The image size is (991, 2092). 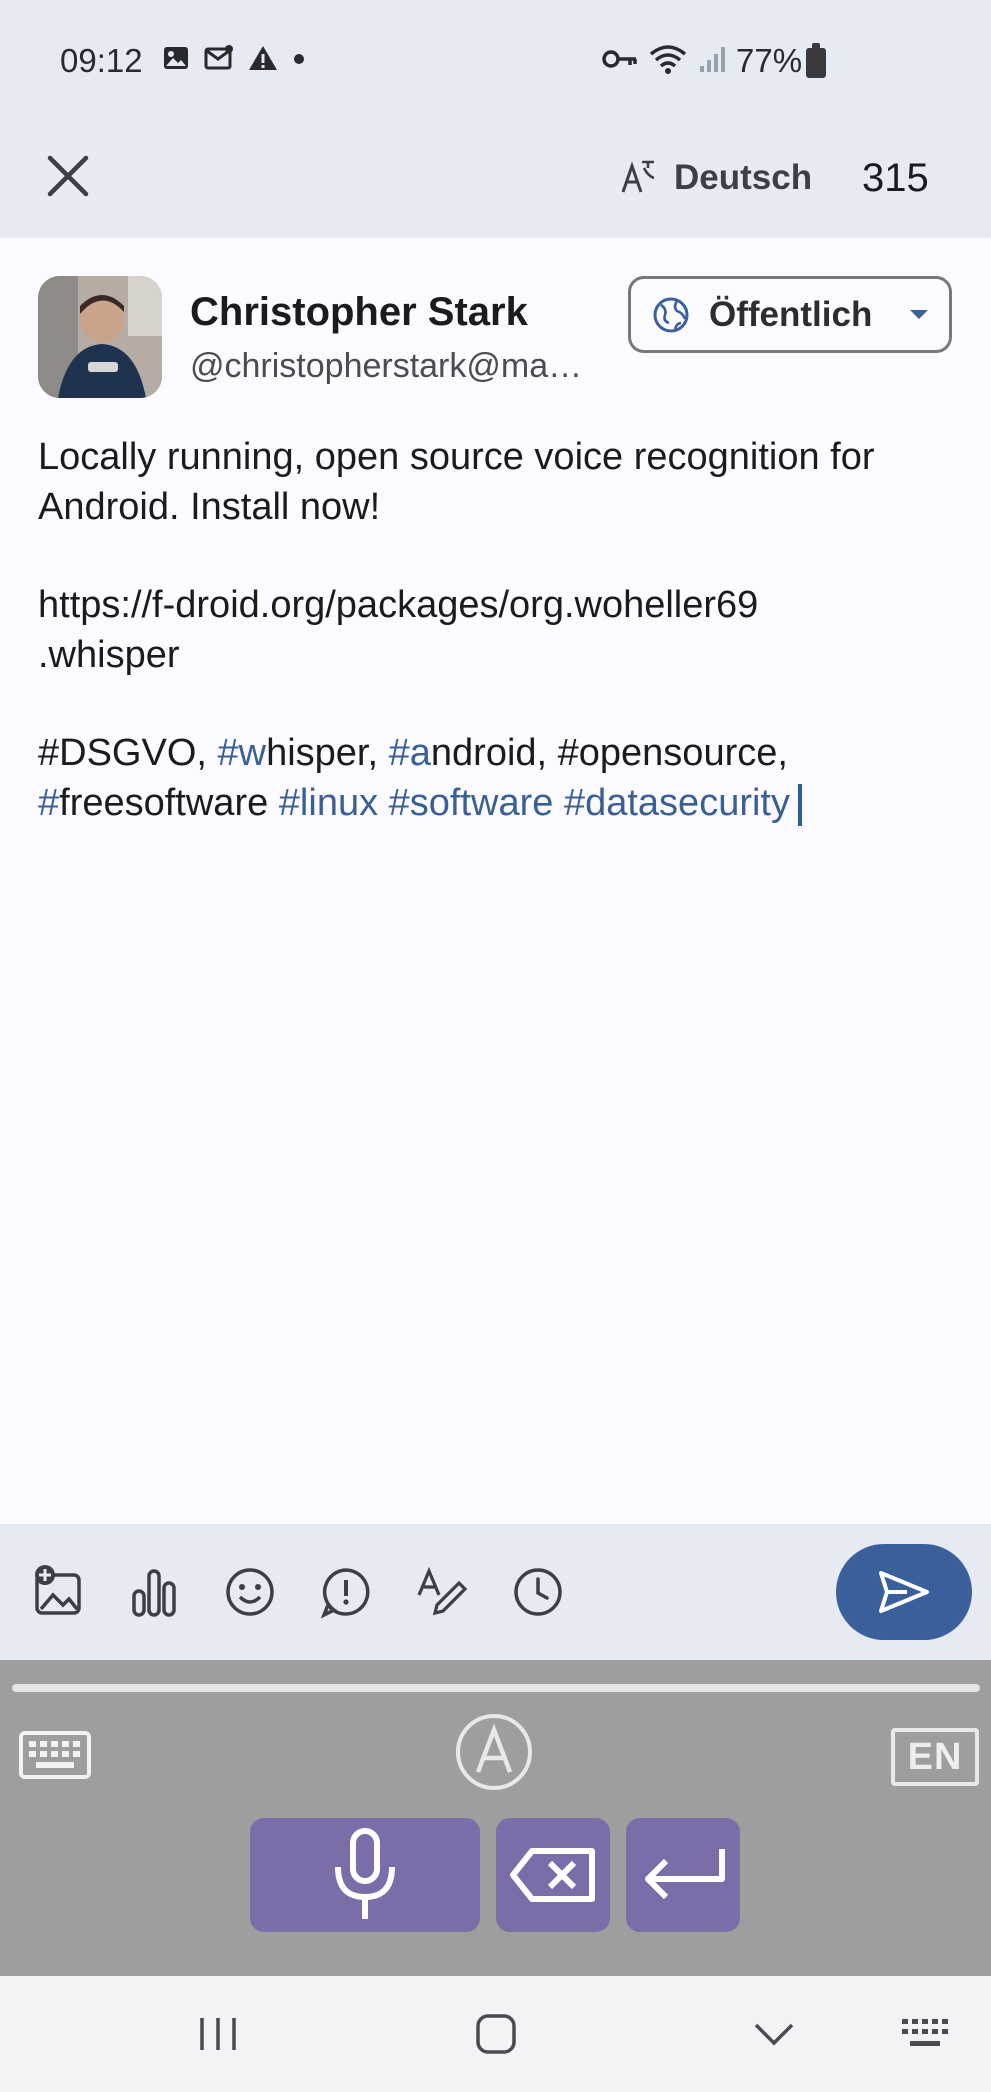 I want to click on language-label: Deutsch, so click(x=743, y=177).